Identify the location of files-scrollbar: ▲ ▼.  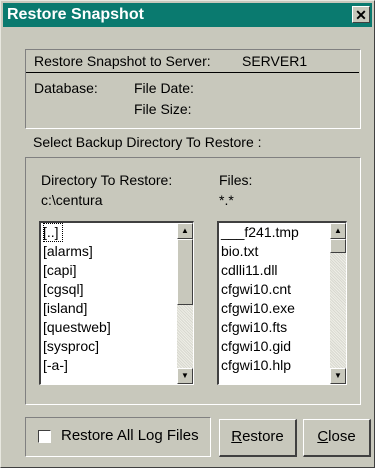
(338, 303).